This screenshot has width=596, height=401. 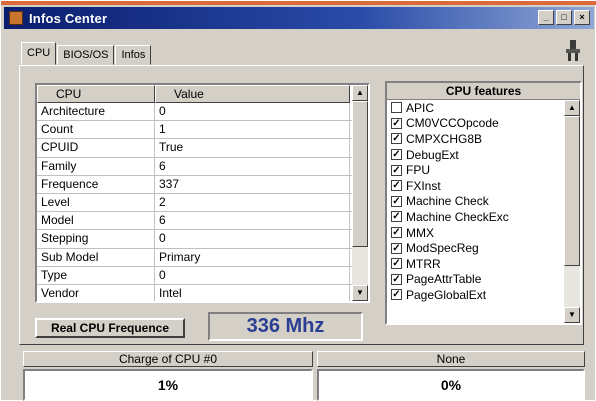 I want to click on tab-cpu: CPU, so click(x=39, y=53).